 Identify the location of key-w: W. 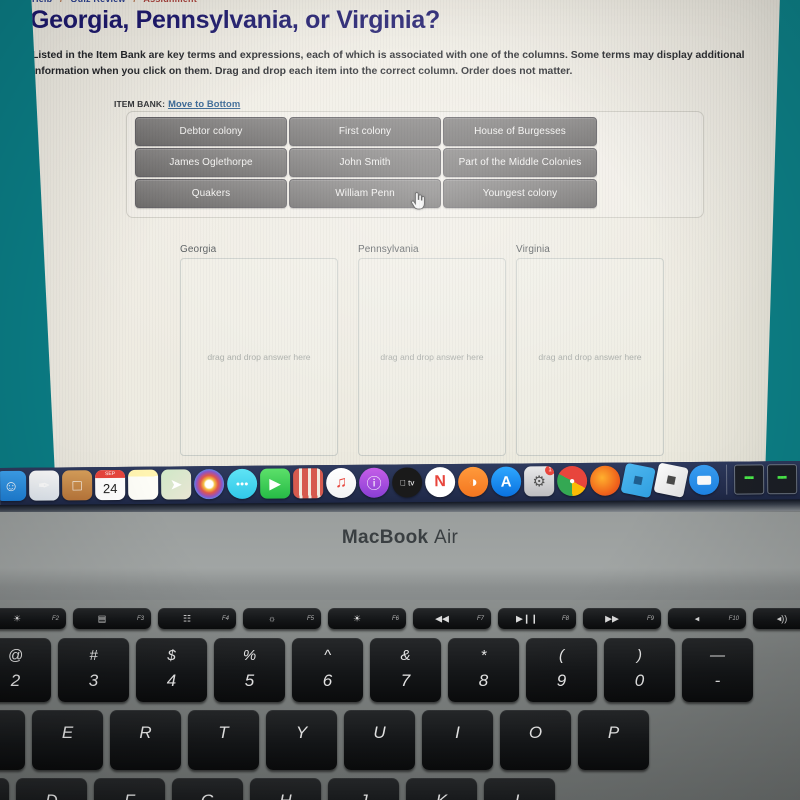
(12, 740).